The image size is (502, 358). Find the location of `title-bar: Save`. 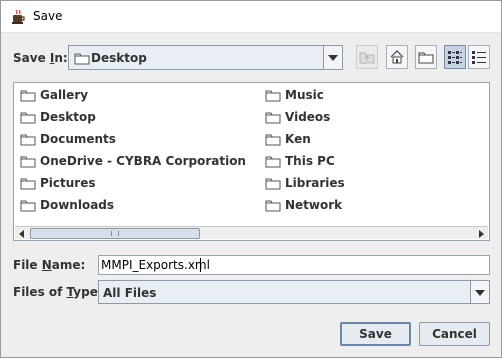

title-bar: Save is located at coordinates (251, 17).